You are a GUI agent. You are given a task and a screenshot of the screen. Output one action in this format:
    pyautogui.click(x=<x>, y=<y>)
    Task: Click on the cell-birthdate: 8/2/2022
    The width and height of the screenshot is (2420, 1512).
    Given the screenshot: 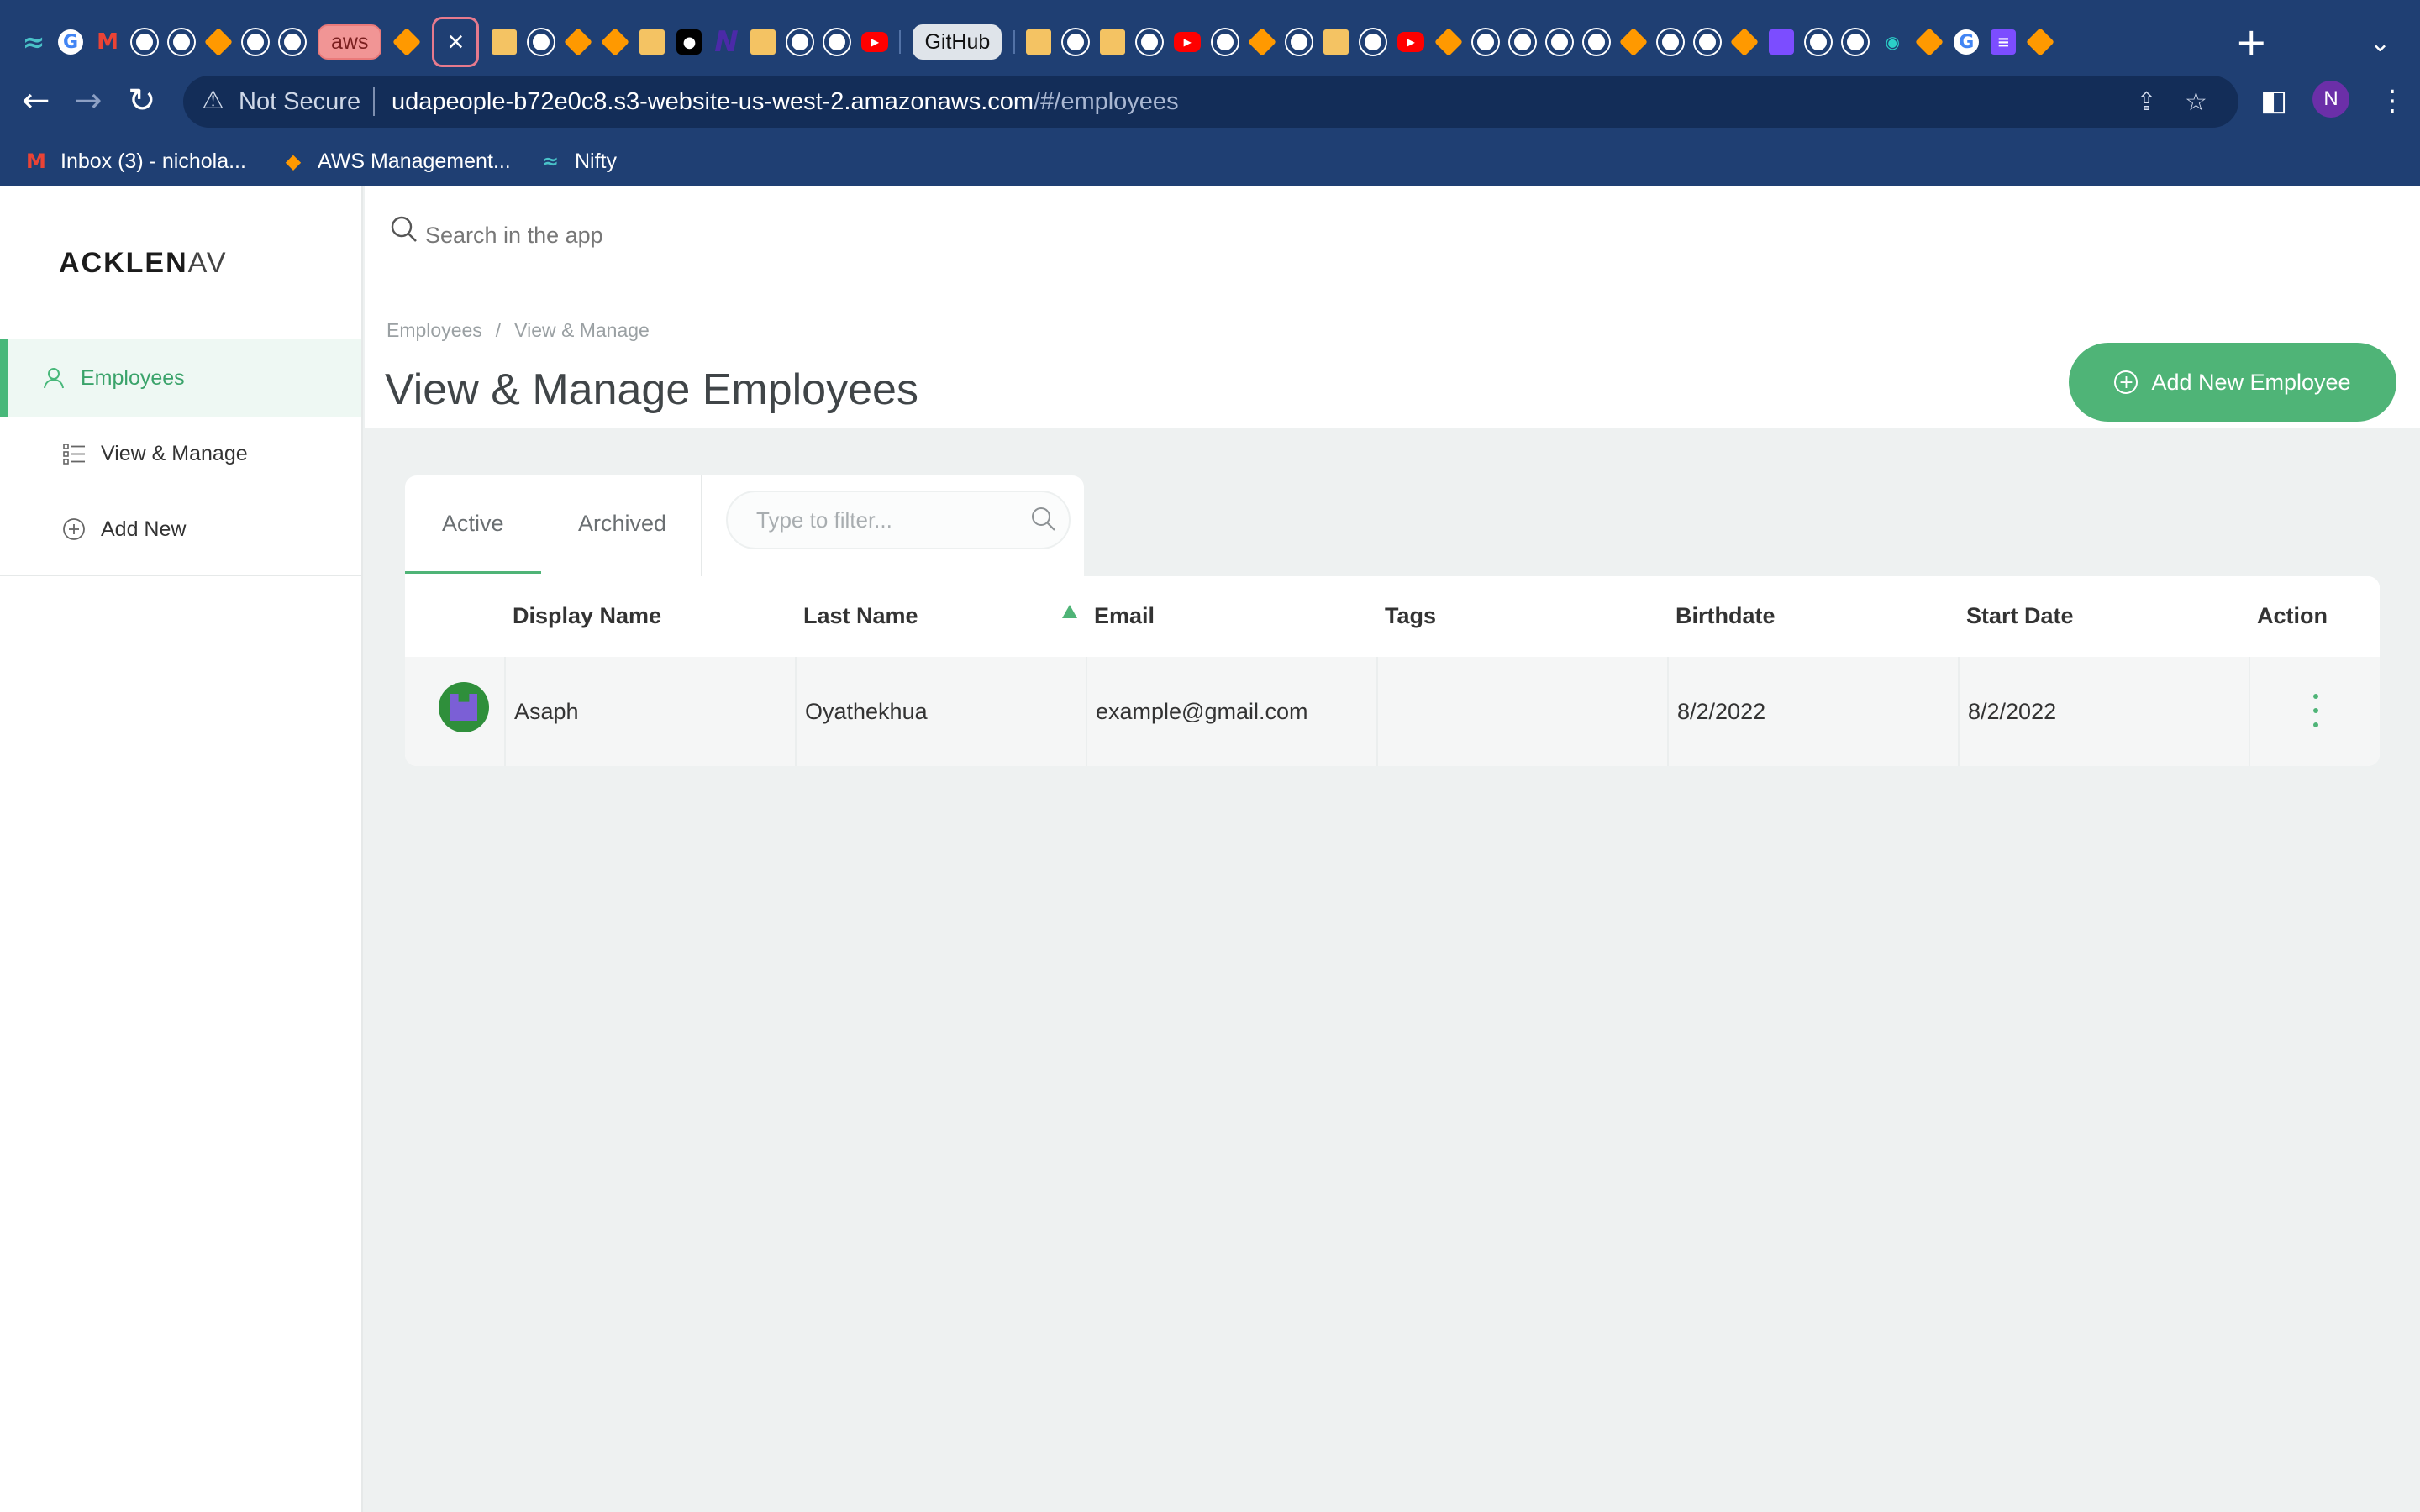 What is the action you would take?
    pyautogui.click(x=1812, y=711)
    